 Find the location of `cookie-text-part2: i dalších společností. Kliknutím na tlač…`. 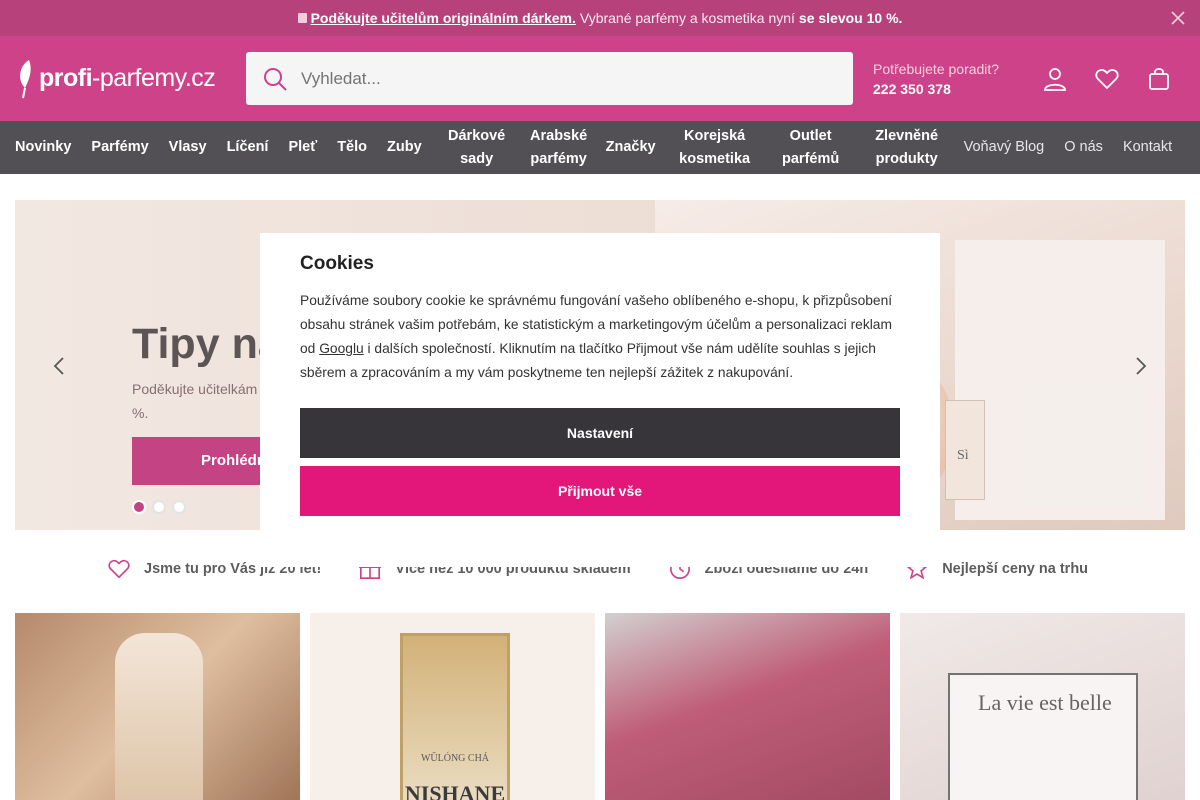

cookie-text-part2: i dalších společností. Kliknutím na tlač… is located at coordinates (588, 360).